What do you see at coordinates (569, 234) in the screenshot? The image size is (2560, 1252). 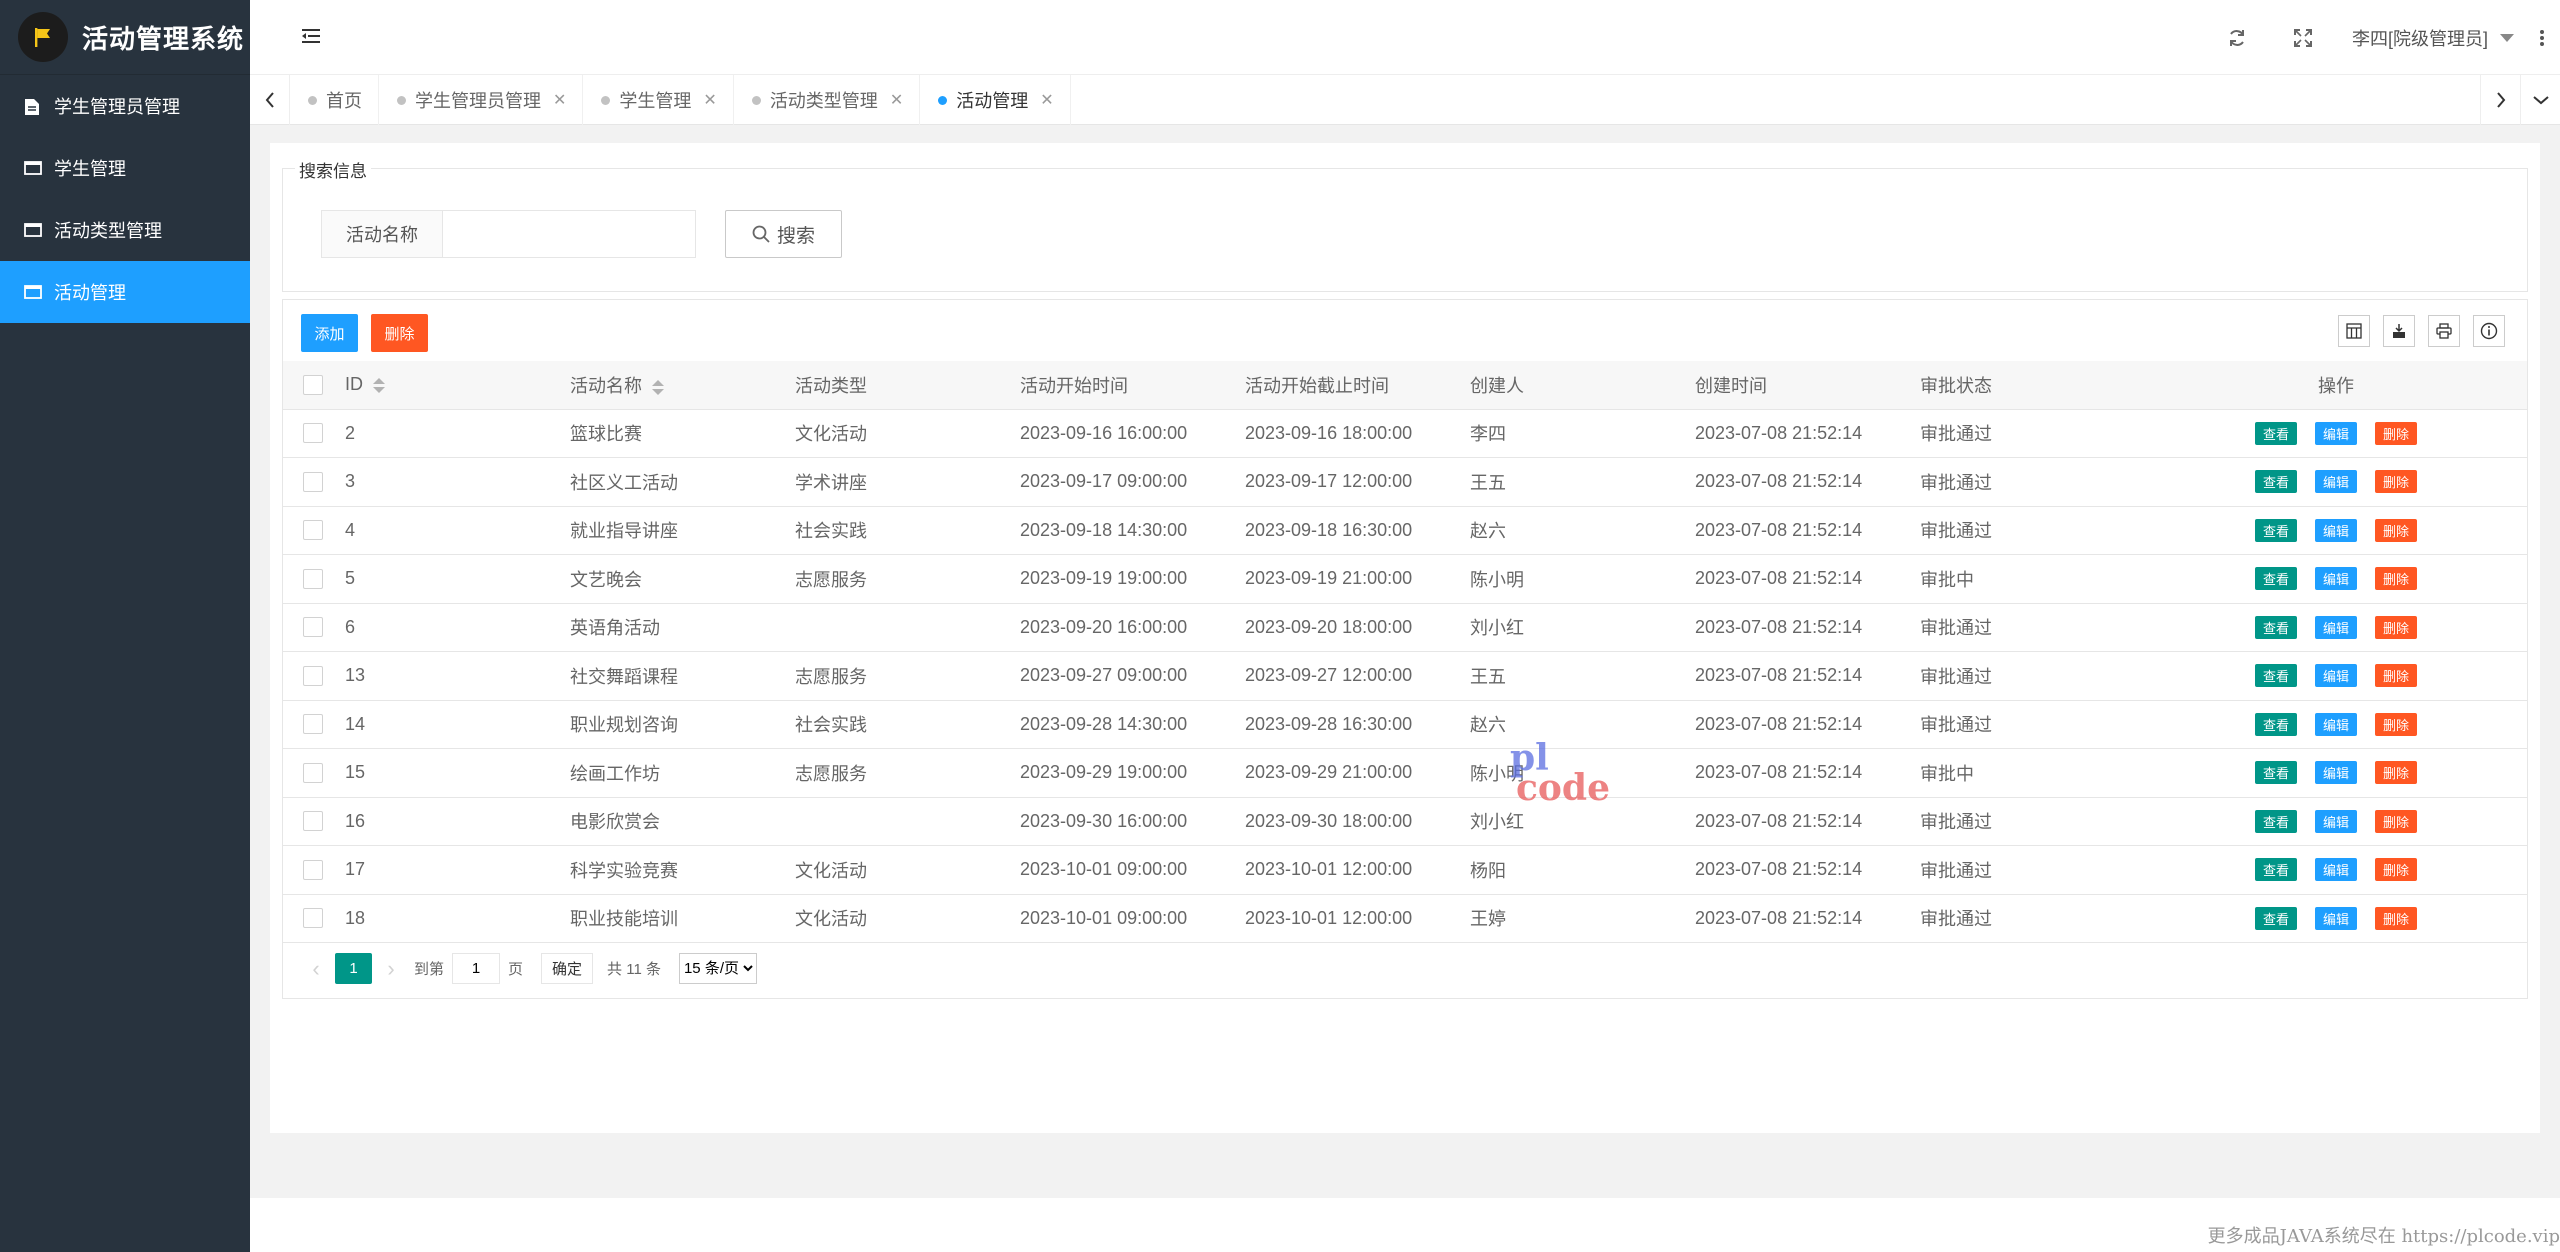 I see `activity-name-input` at bounding box center [569, 234].